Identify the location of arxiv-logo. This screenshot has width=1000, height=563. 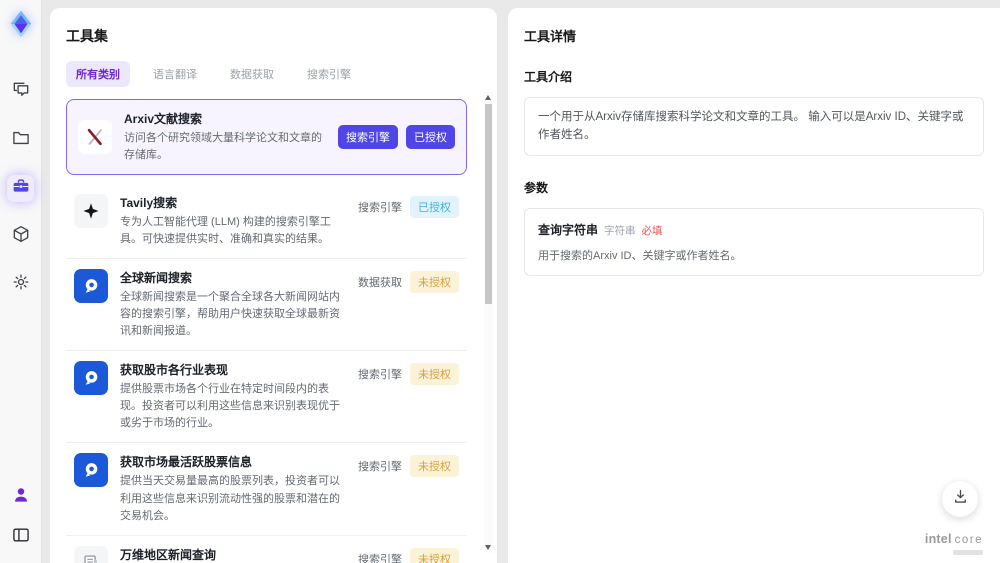
(95, 137).